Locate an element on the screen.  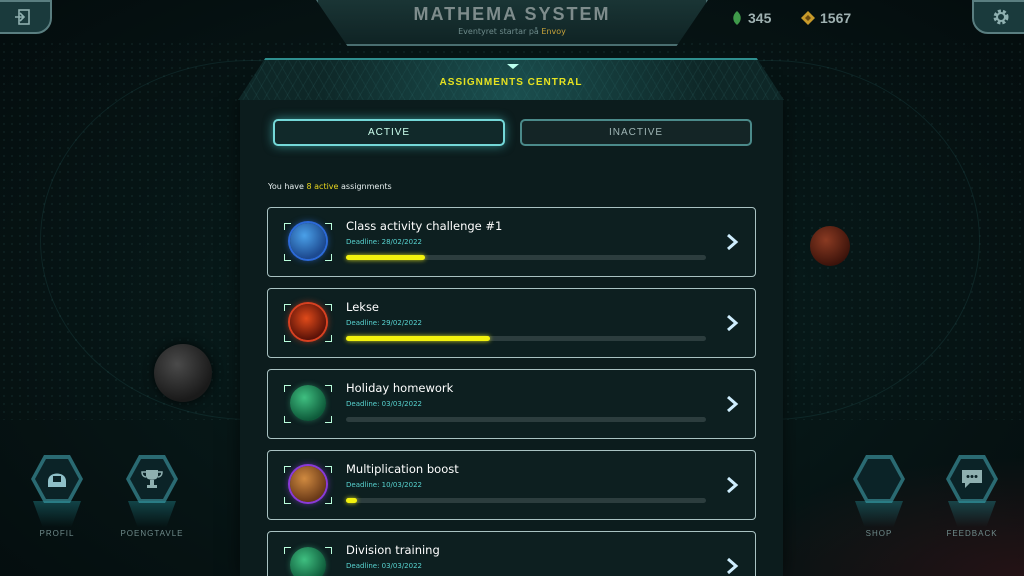
tab-active: ACTIVE is located at coordinates (389, 132).